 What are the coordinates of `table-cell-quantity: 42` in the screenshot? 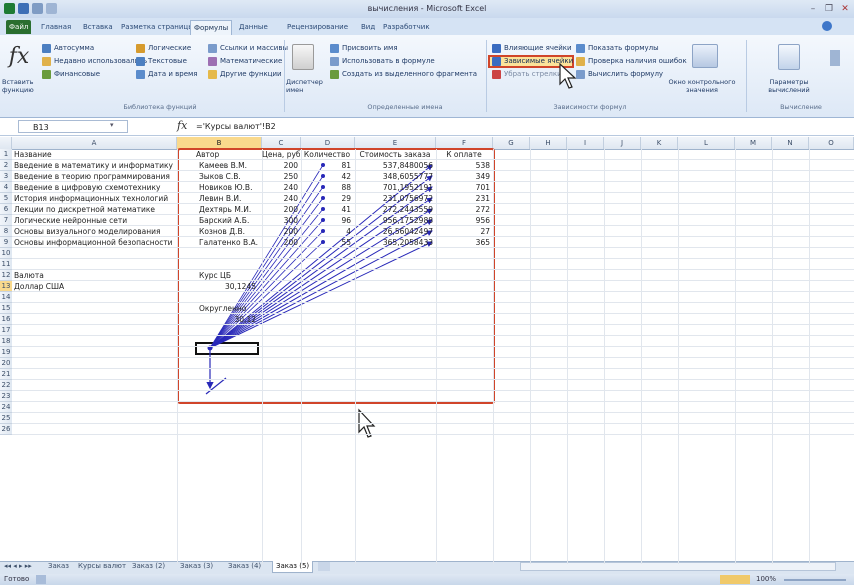 It's located at (326, 176).